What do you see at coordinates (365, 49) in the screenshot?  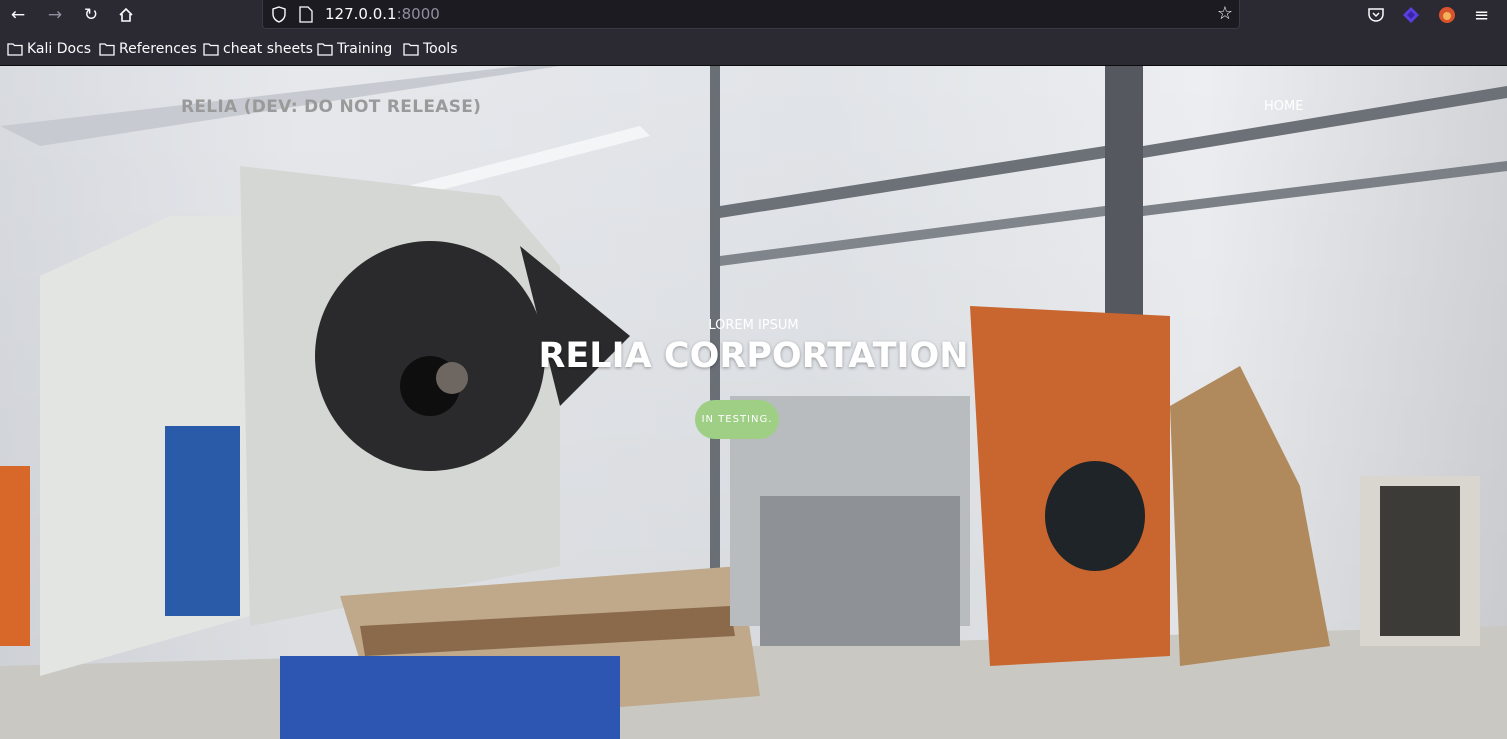 I see `bookmark-label: Training` at bounding box center [365, 49].